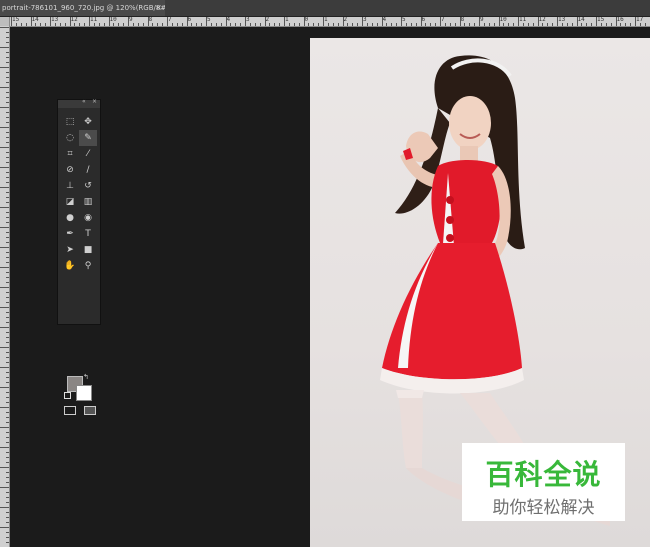 The image size is (650, 547). What do you see at coordinates (70, 154) in the screenshot?
I see `crop-tool-icon: ⌗` at bounding box center [70, 154].